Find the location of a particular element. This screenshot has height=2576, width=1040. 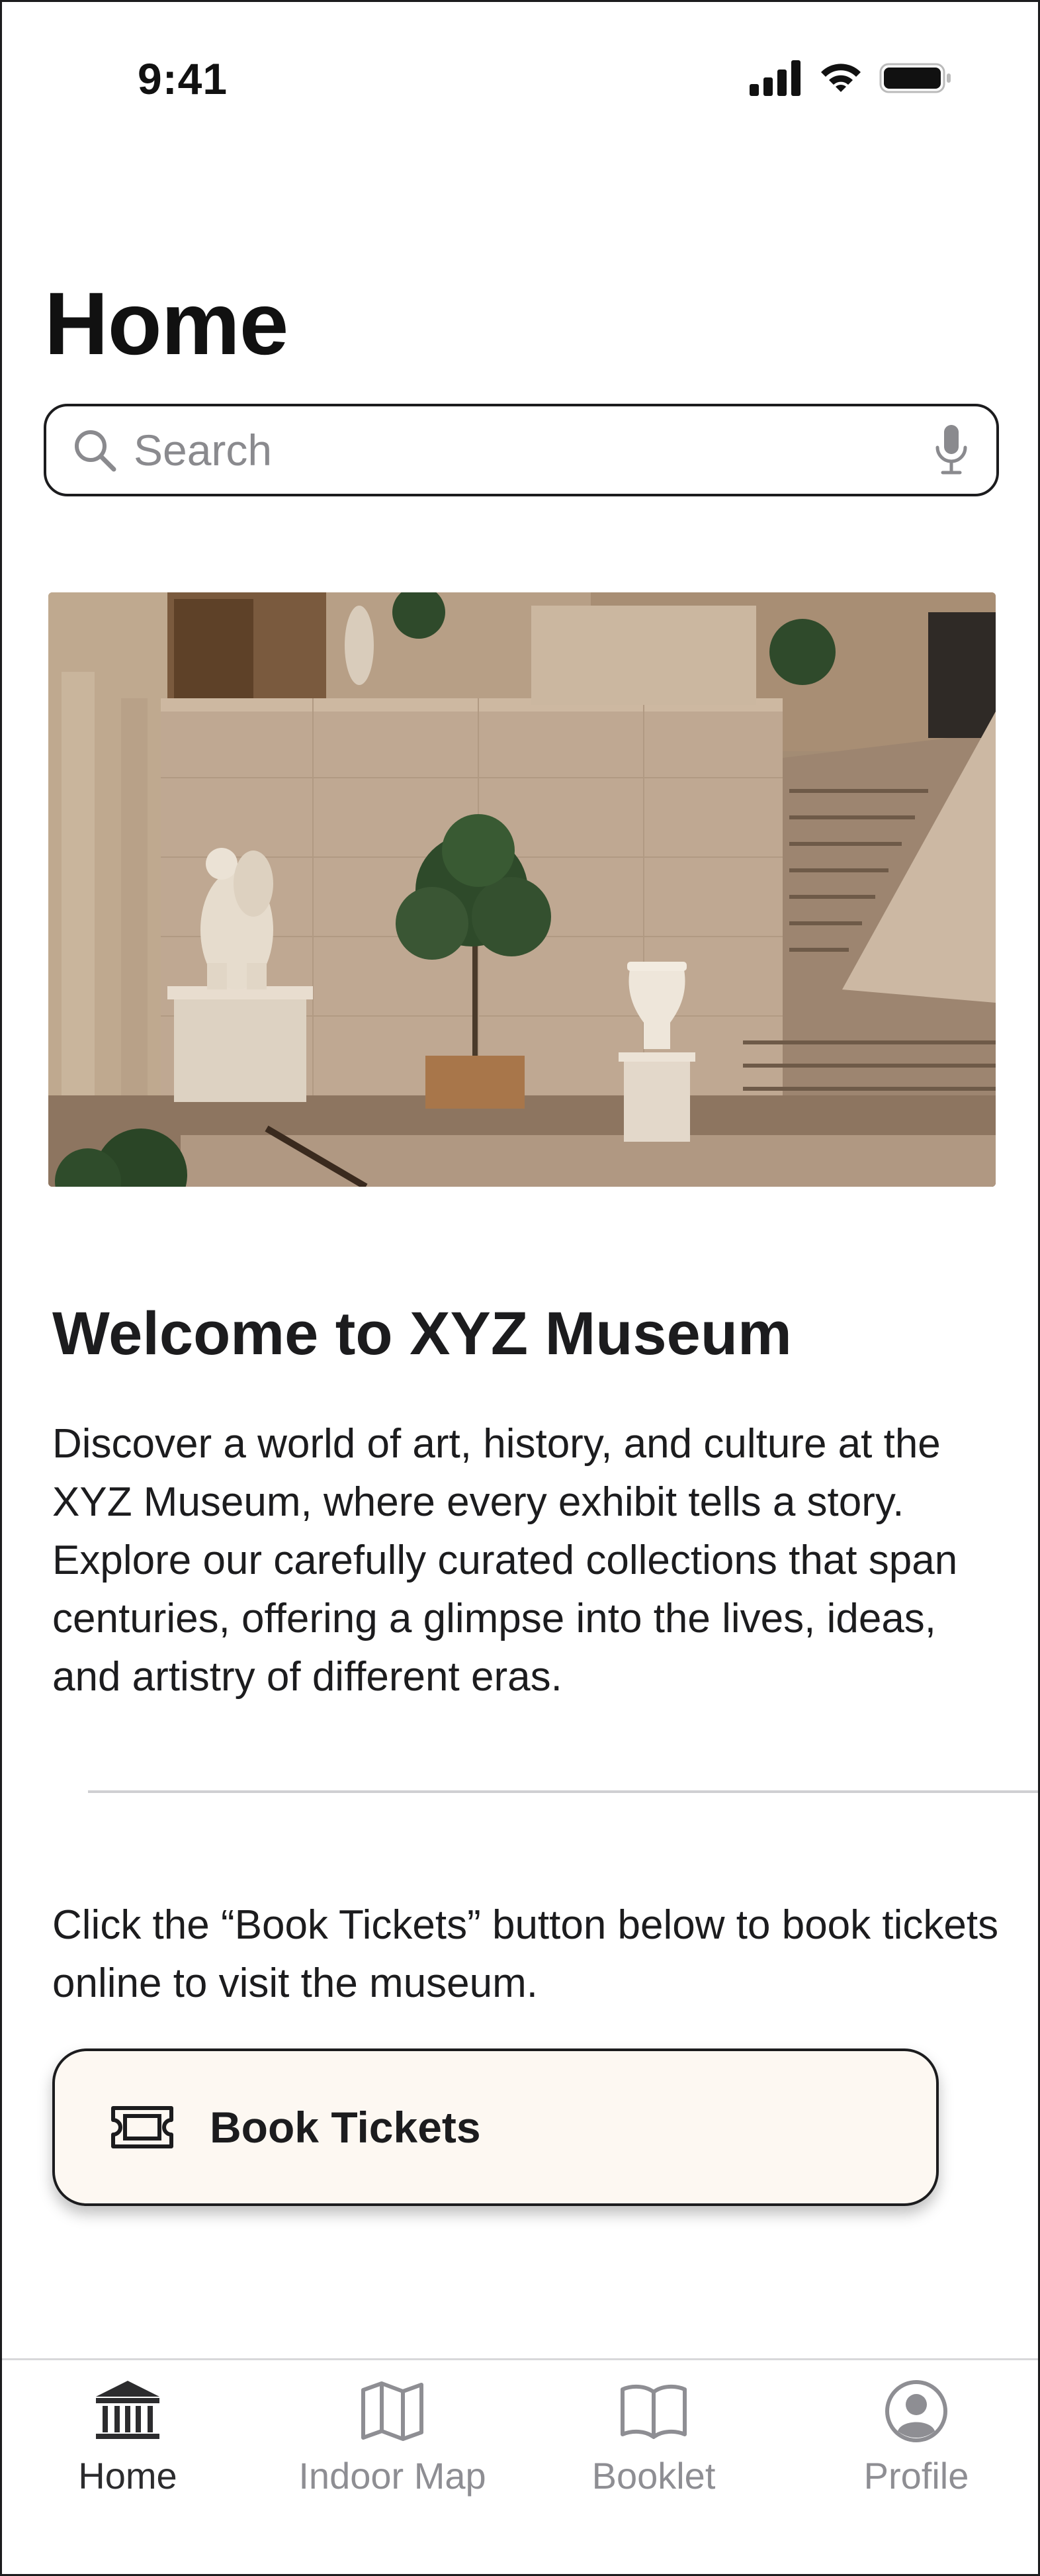

status-time: 9:41 is located at coordinates (183, 78).